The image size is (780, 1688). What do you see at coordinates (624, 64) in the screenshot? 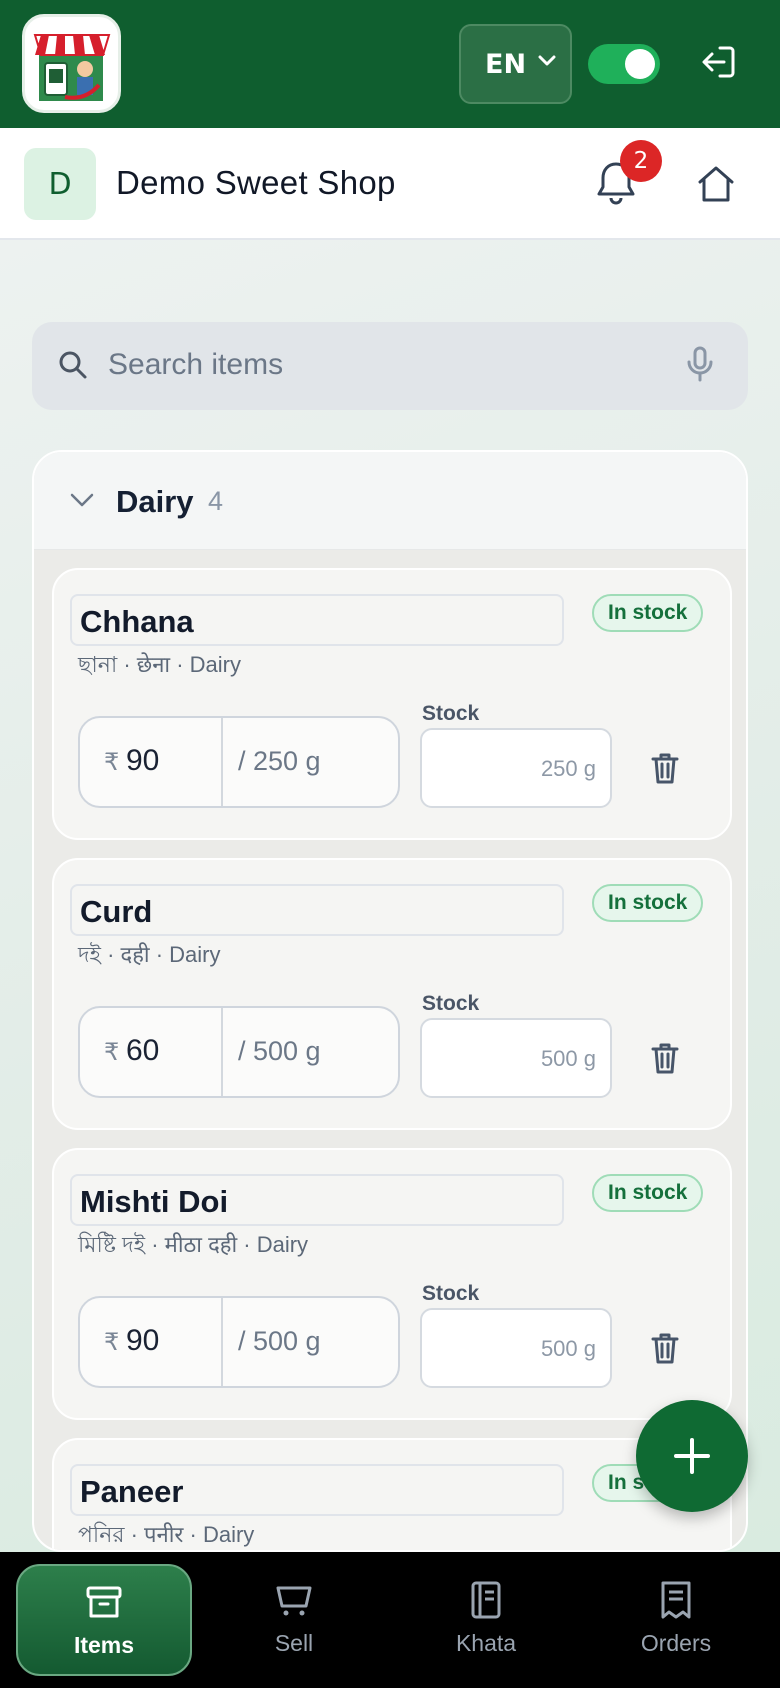
I see `online-toggle` at bounding box center [624, 64].